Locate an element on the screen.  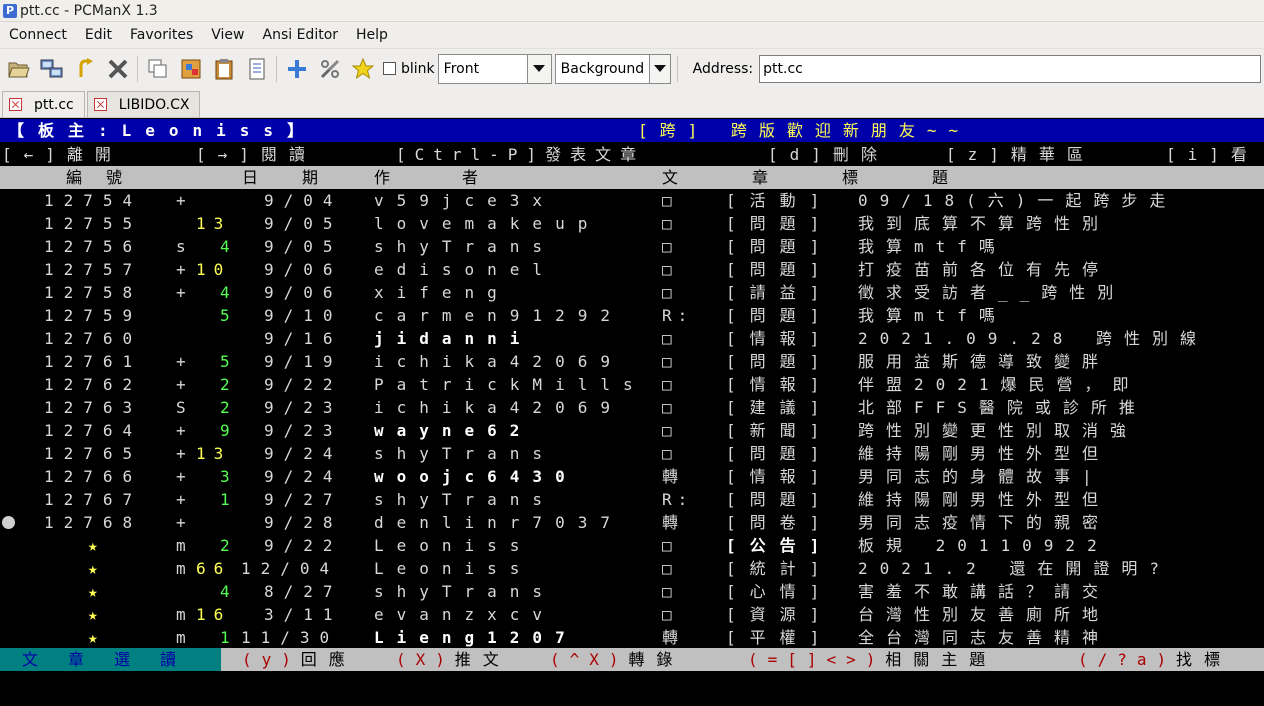
article-row: 12767 +1 9/27 shyTrans R: [問題] 維持陽剛男性外型但 is located at coordinates (632, 499).